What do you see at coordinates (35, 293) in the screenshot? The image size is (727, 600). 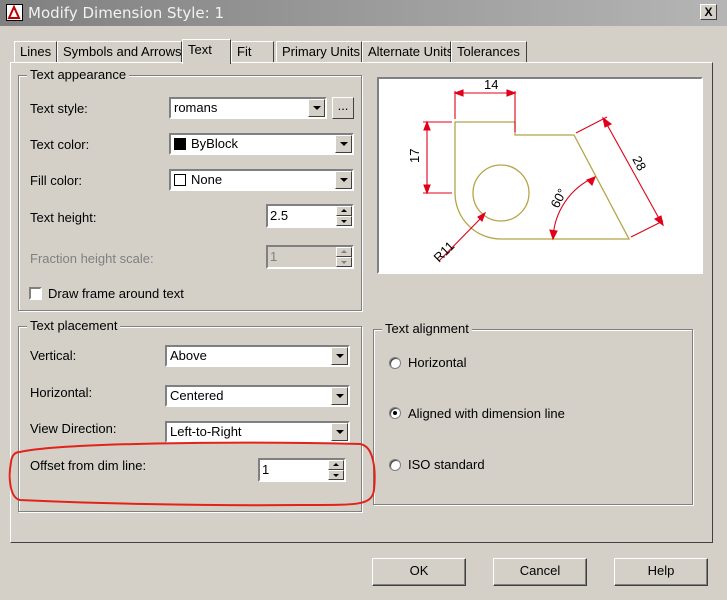 I see `draw-frame-checkbox` at bounding box center [35, 293].